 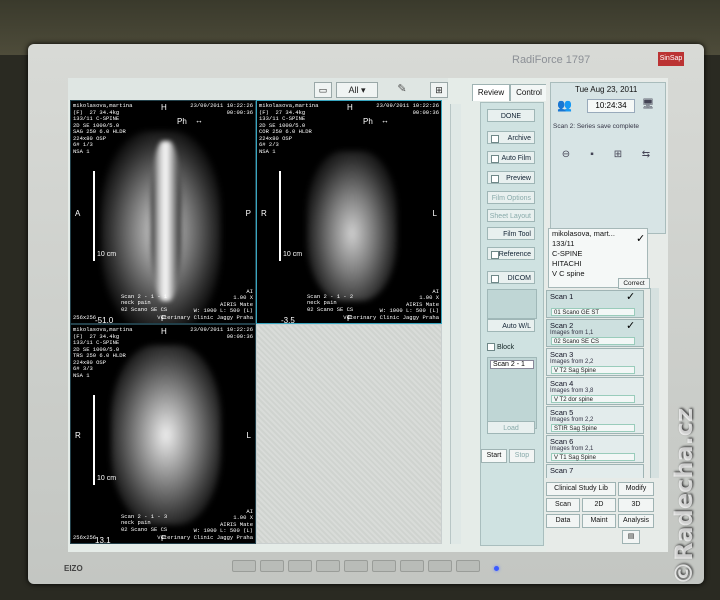 I want to click on analysis-button: Analysis, so click(x=636, y=521).